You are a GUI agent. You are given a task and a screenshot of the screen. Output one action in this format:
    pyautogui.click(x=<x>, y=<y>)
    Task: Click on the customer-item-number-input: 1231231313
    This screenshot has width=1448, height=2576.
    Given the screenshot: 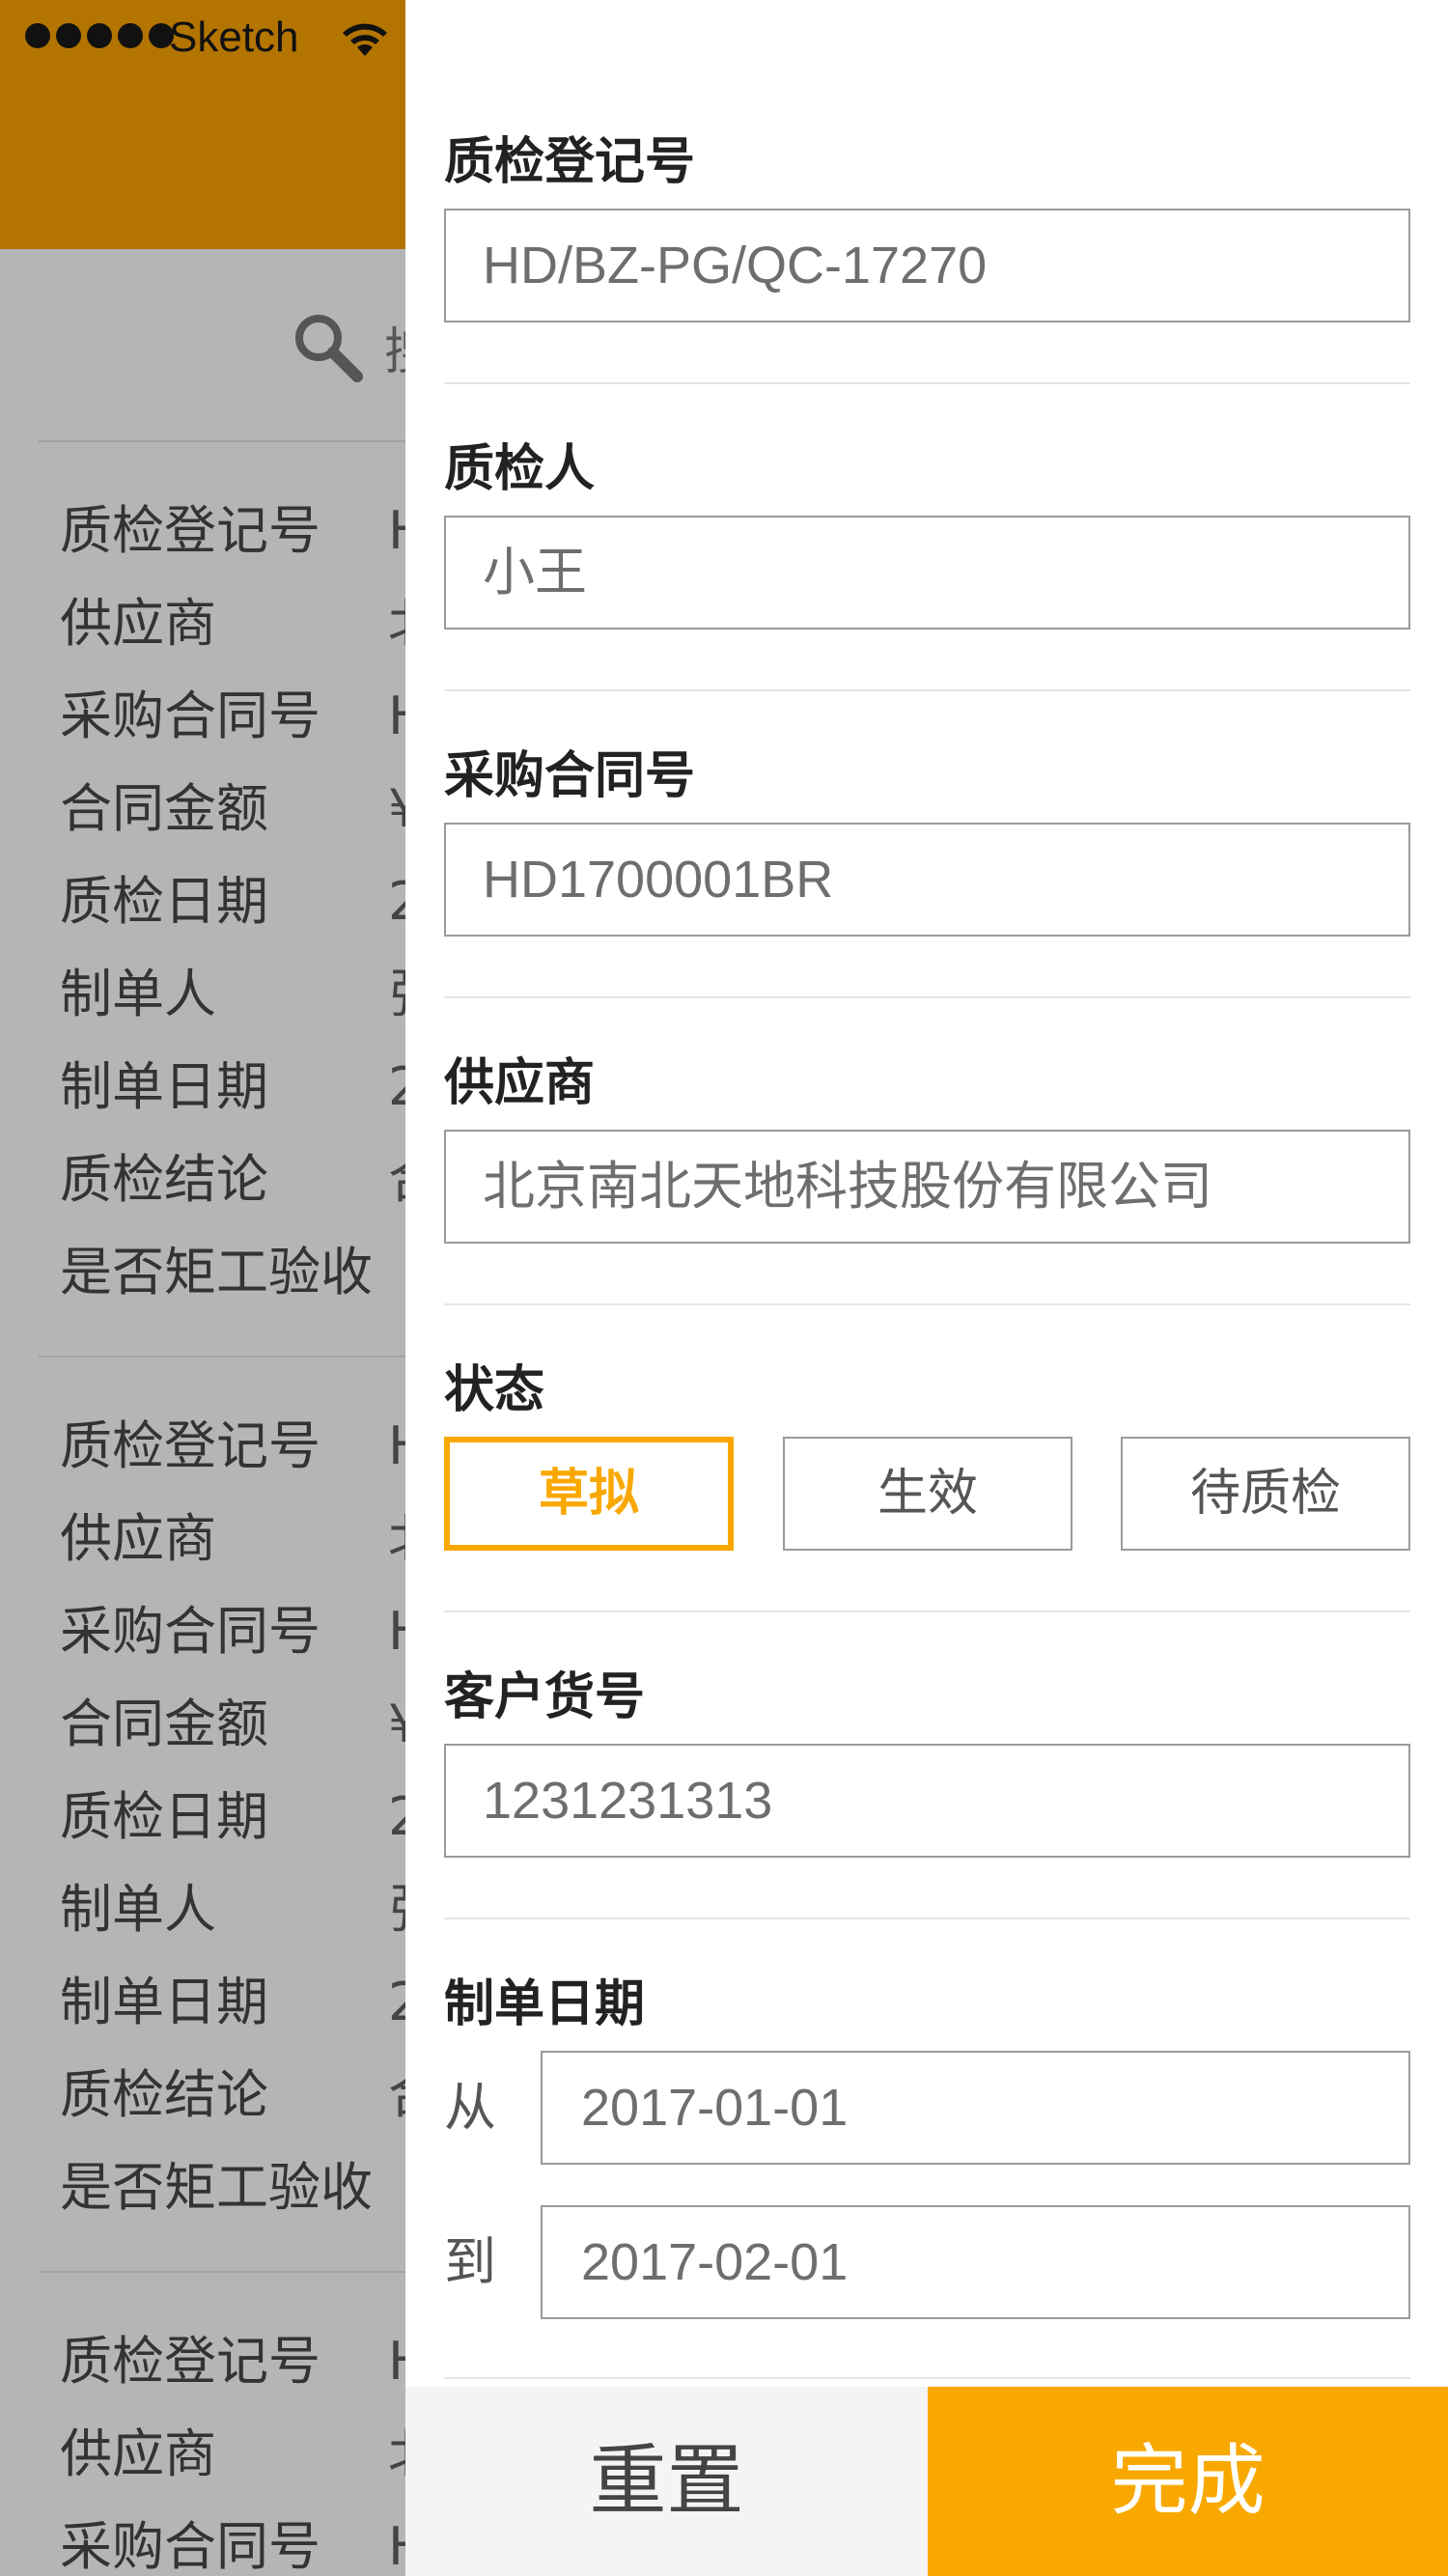 What is the action you would take?
    pyautogui.click(x=927, y=1801)
    